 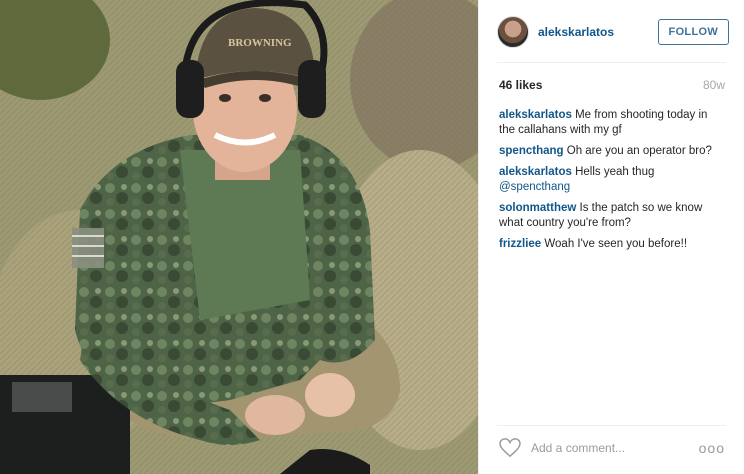 What do you see at coordinates (531, 151) in the screenshot?
I see `comment-username: spencthang` at bounding box center [531, 151].